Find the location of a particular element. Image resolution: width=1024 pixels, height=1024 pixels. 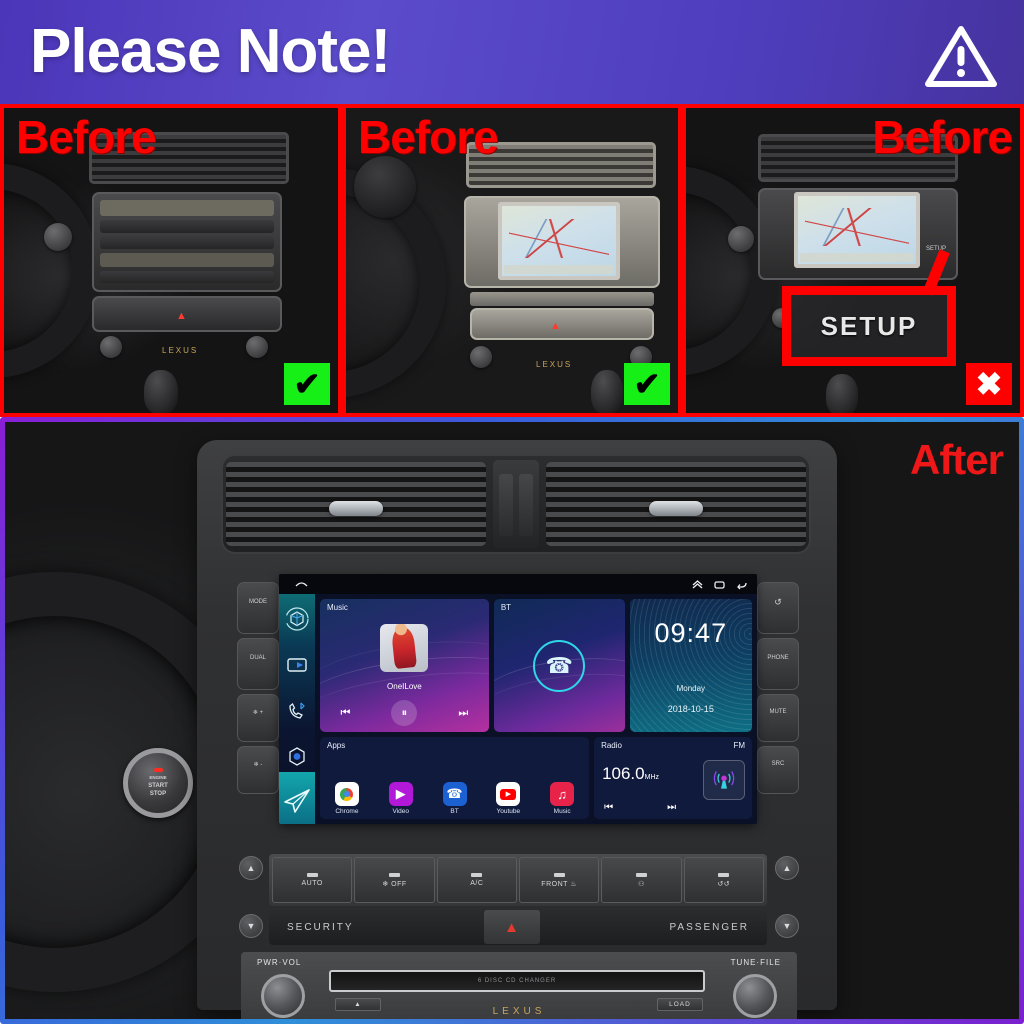

radio-band: FM is located at coordinates (739, 746).